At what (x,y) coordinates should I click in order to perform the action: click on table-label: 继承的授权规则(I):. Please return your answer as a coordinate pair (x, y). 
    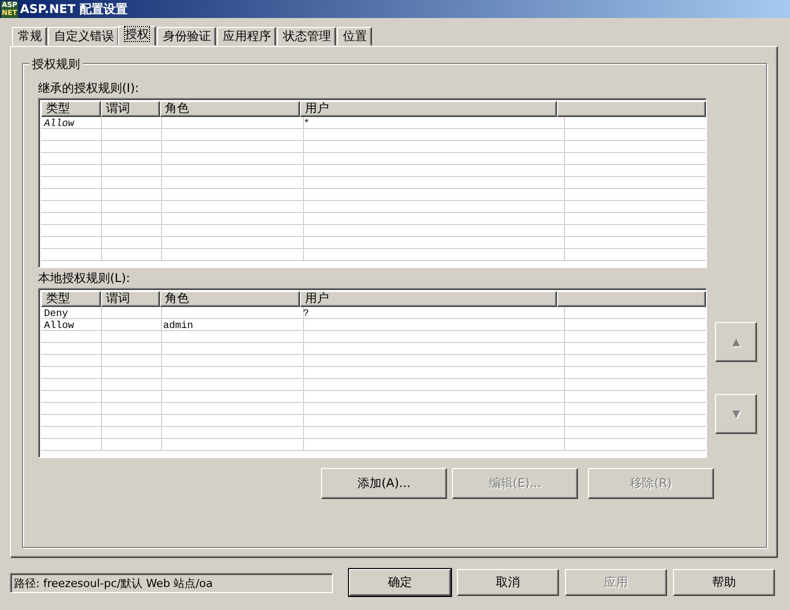
    Looking at the image, I should click on (89, 88).